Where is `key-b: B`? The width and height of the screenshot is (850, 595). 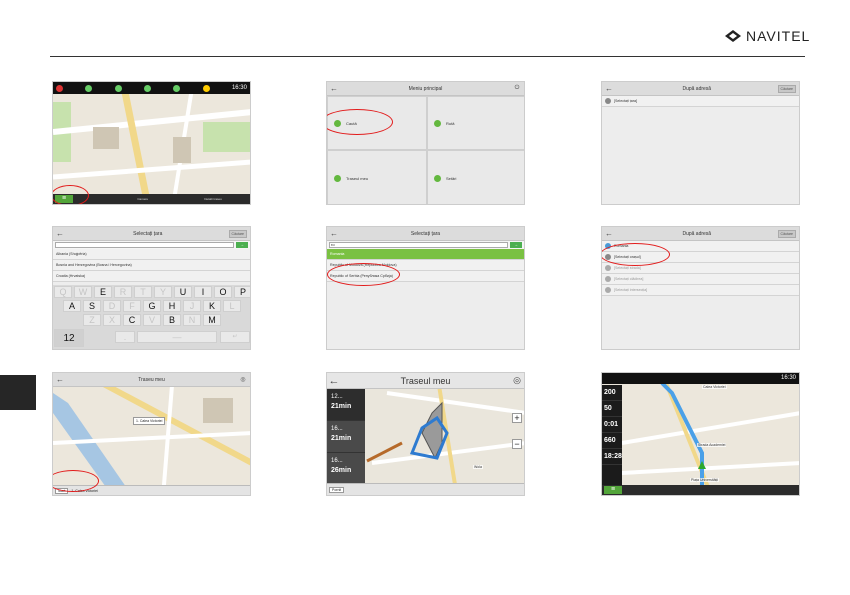 key-b: B is located at coordinates (172, 320).